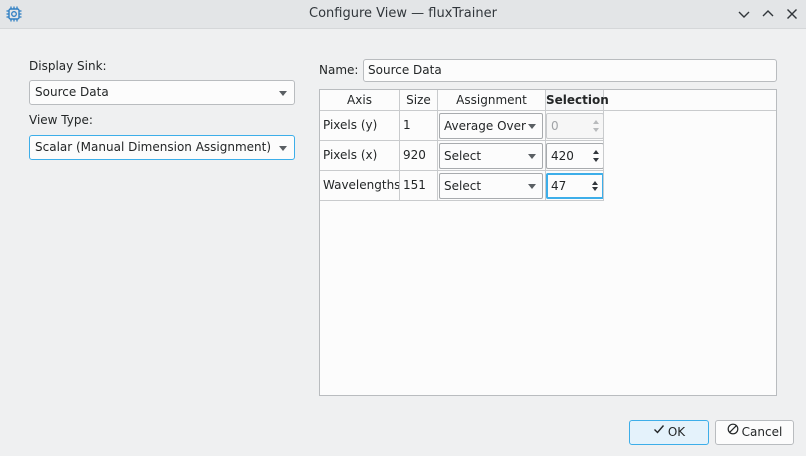  What do you see at coordinates (762, 432) in the screenshot?
I see `cancel-button-label: Cancel` at bounding box center [762, 432].